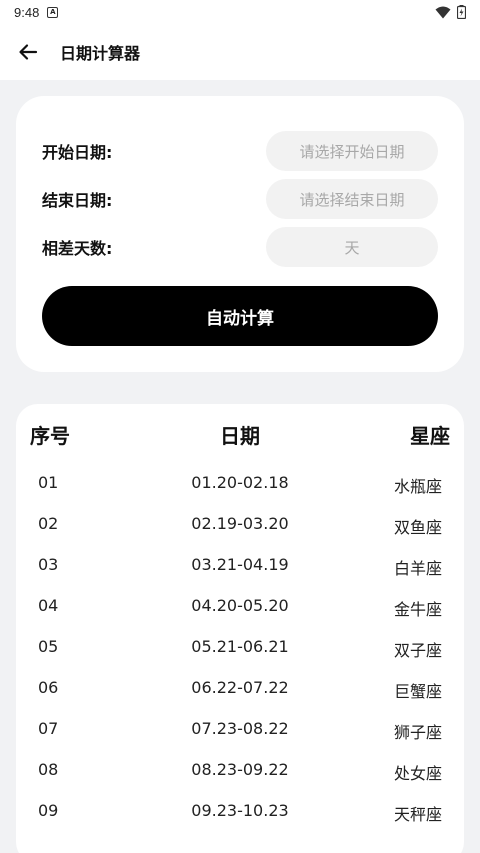 The height and width of the screenshot is (853, 480). What do you see at coordinates (240, 247) in the screenshot?
I see `day-diff-row: 相差天数: 天` at bounding box center [240, 247].